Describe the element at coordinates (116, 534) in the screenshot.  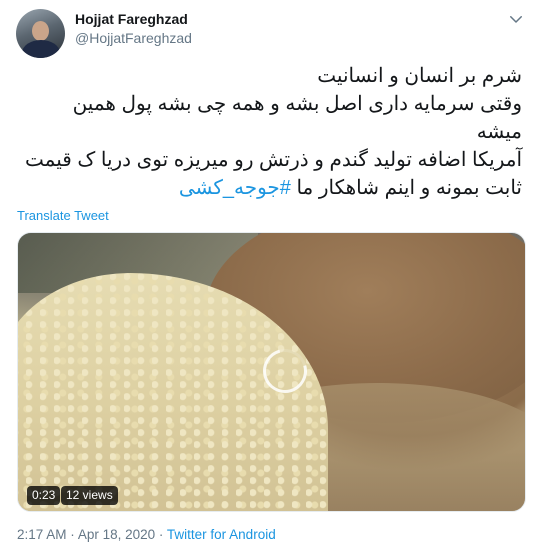
I see `tweet-date: Apr 18, 2020` at that location.